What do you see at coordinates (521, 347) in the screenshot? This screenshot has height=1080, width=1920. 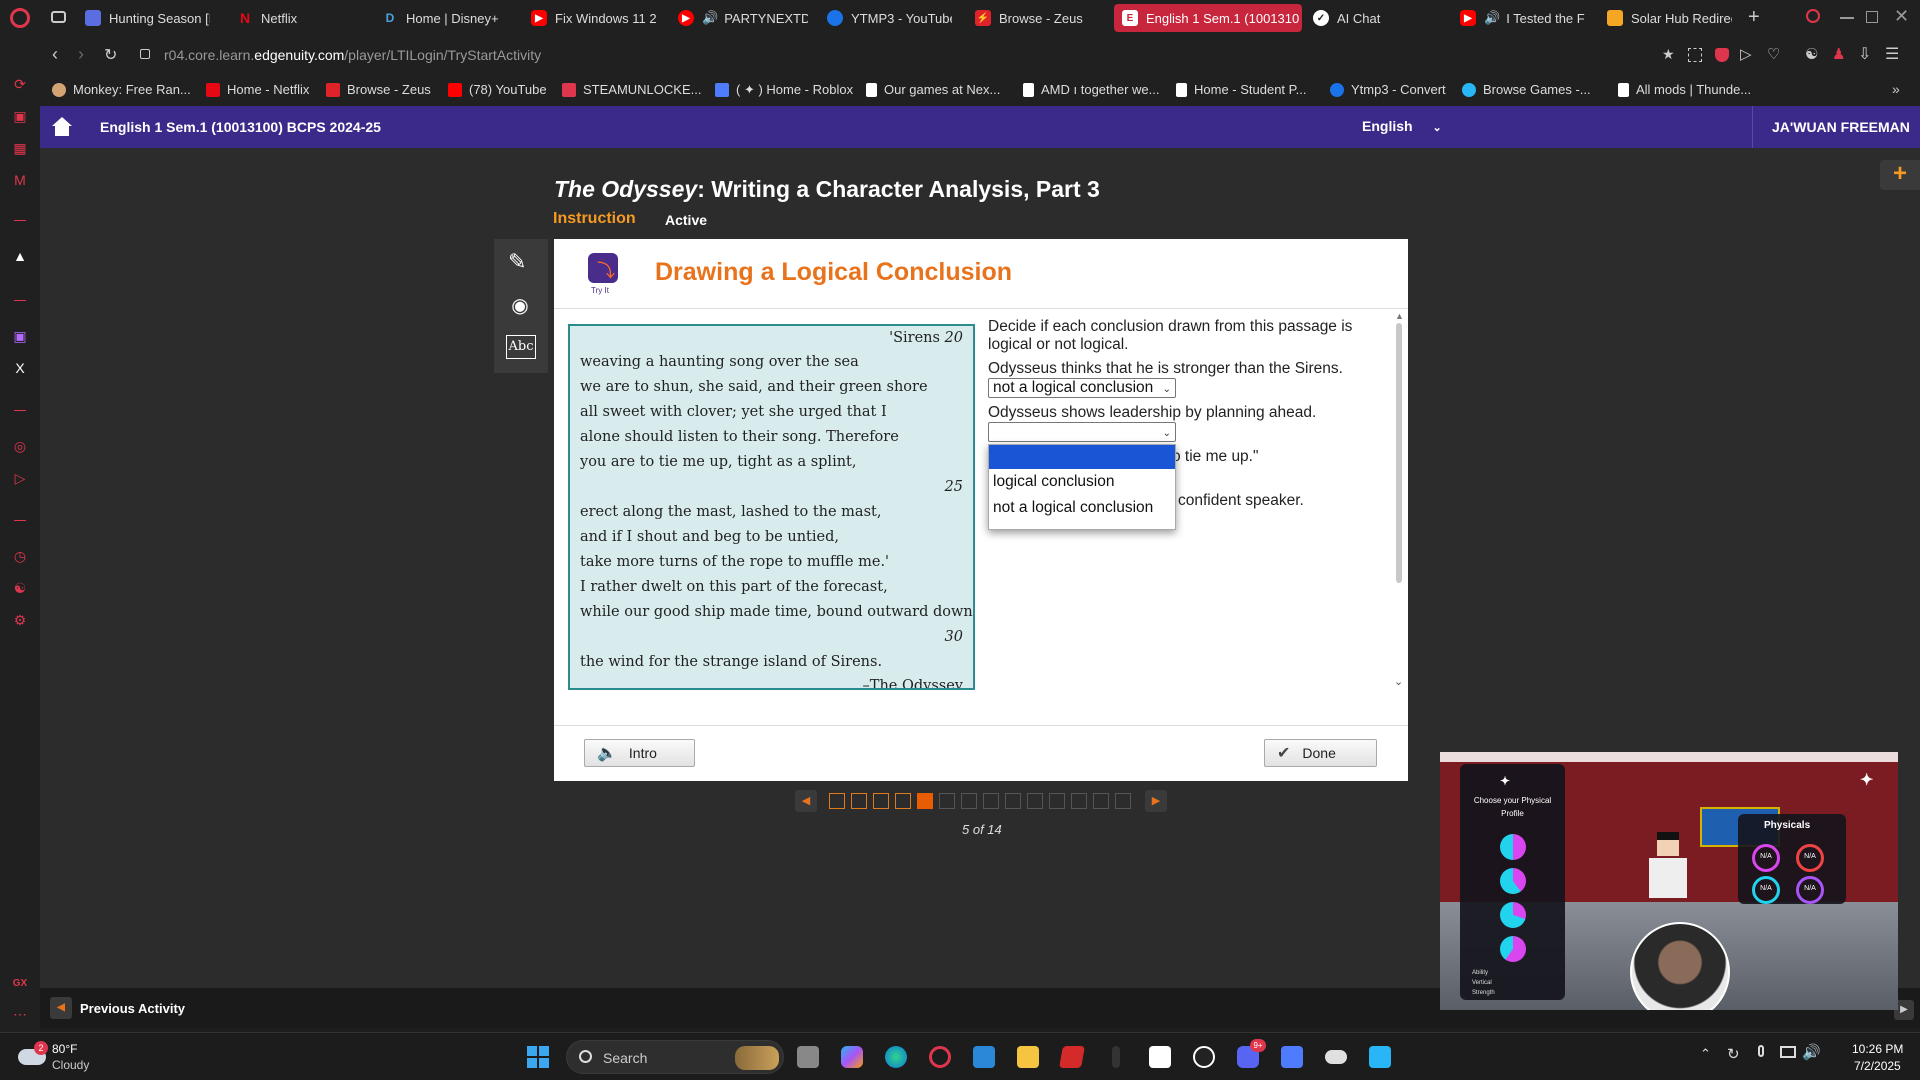 I see `dictionary-icon: Abc` at bounding box center [521, 347].